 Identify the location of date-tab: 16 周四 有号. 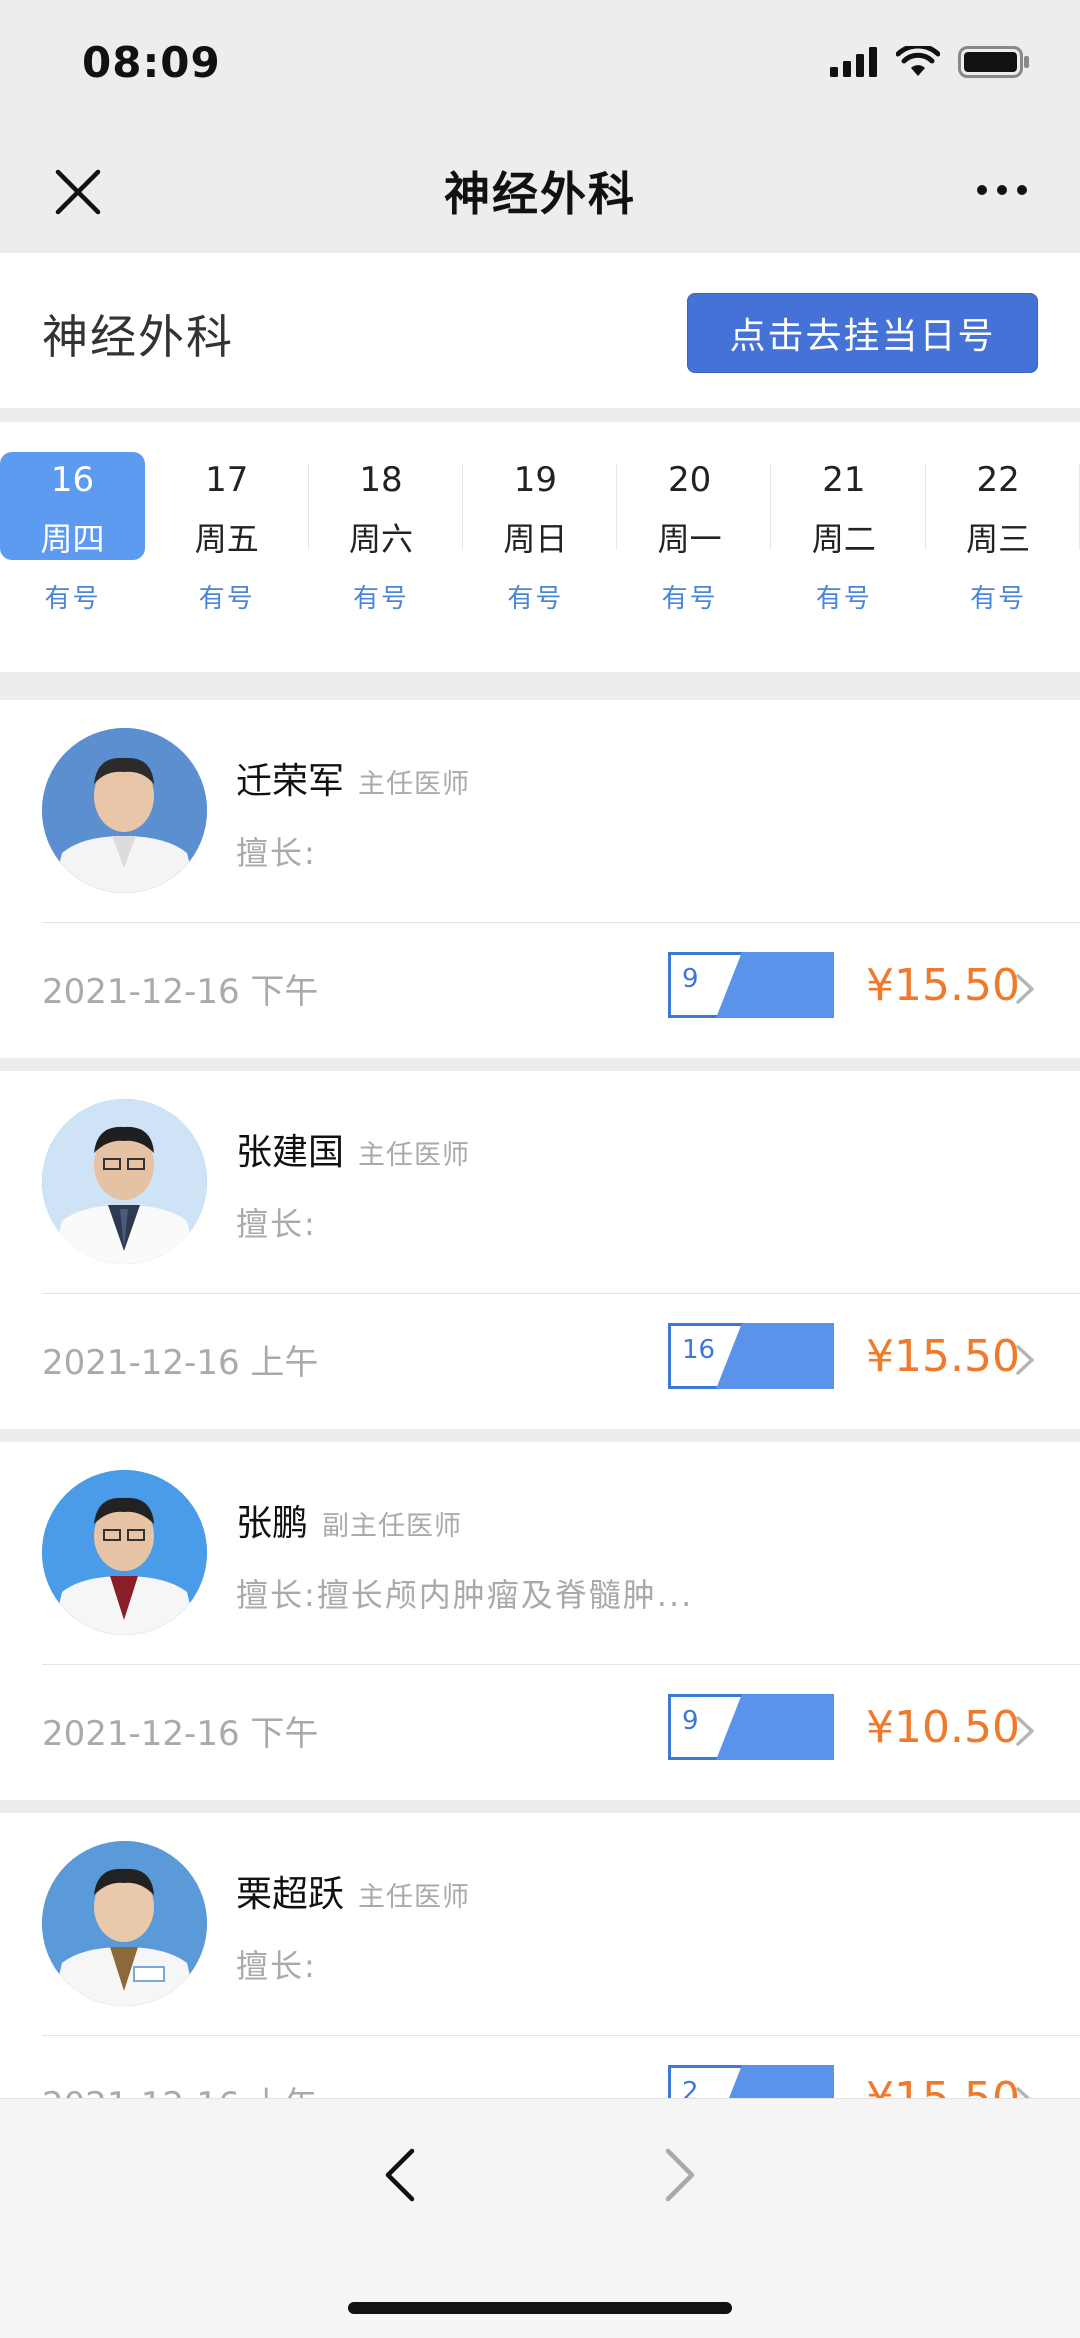
(77, 547).